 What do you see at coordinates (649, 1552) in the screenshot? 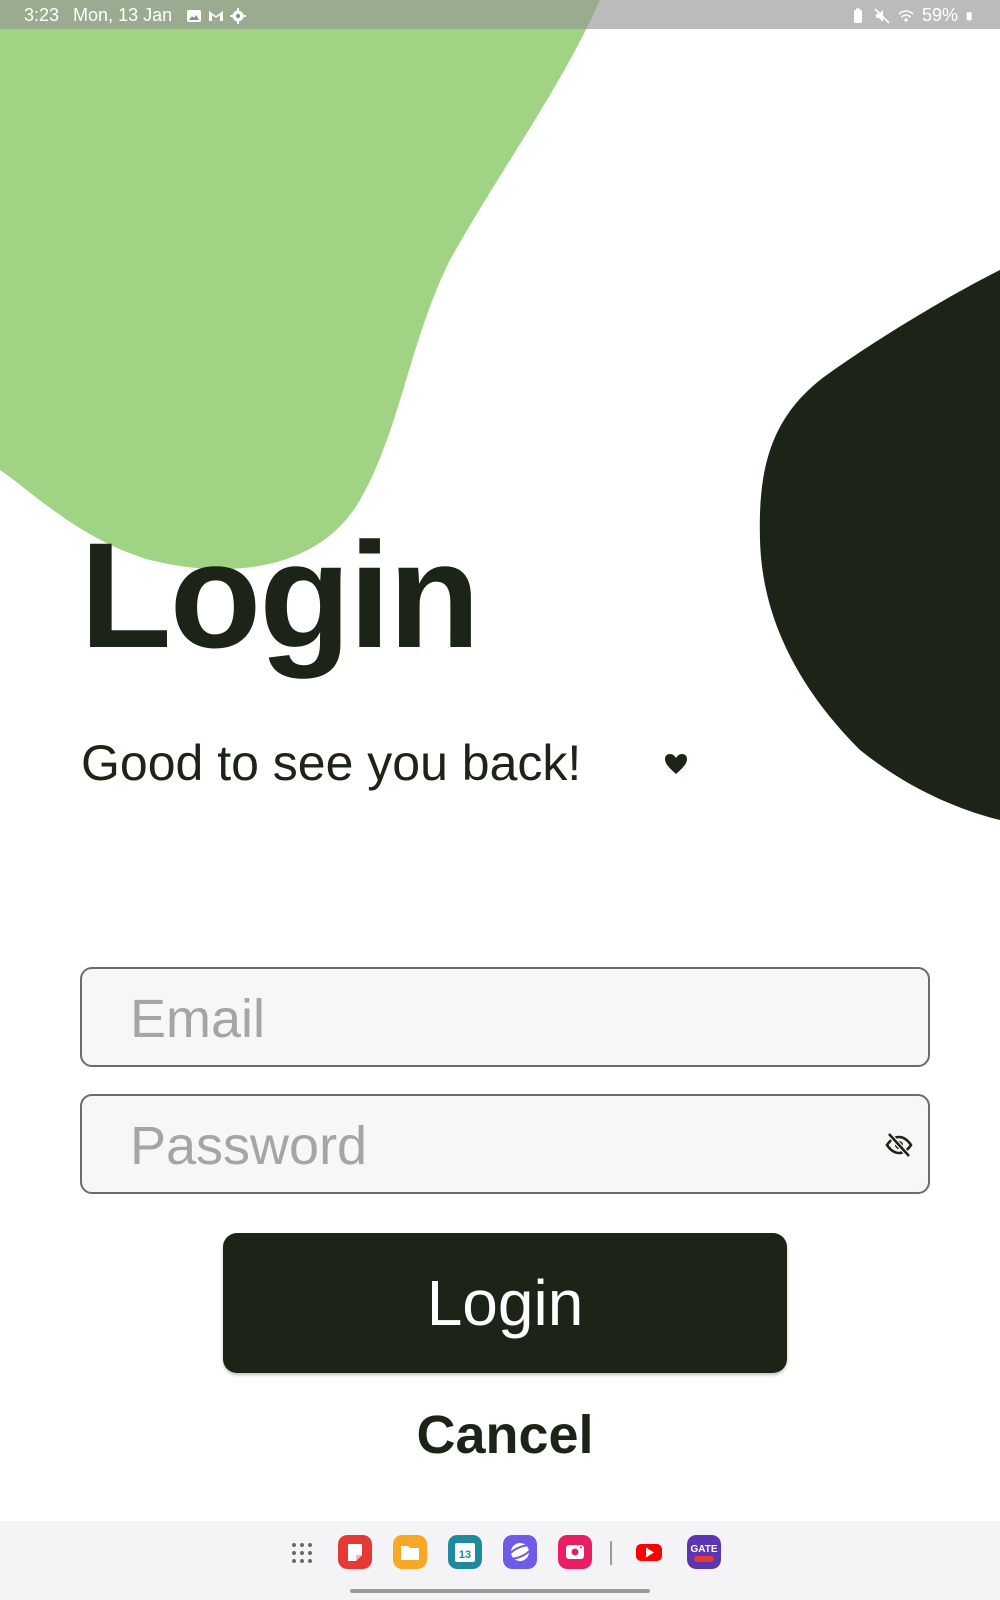
I see `youtube-app-icon` at bounding box center [649, 1552].